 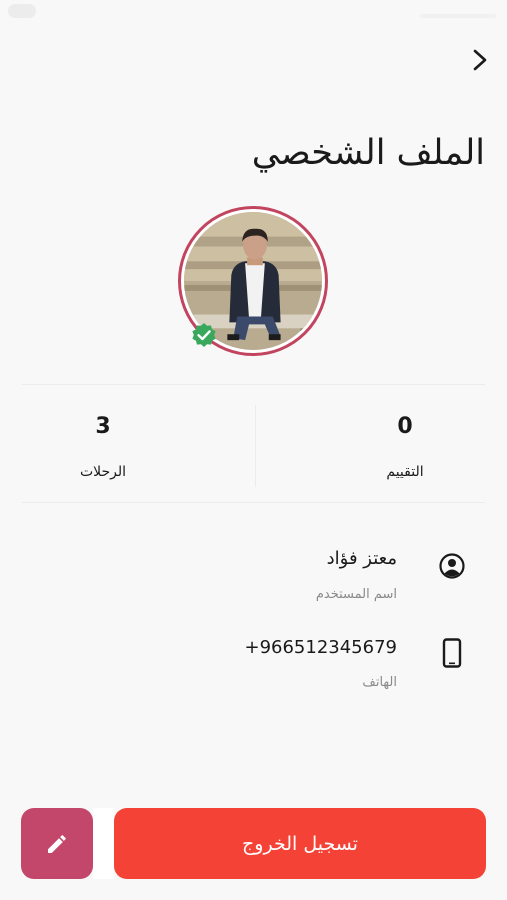 What do you see at coordinates (405, 472) in the screenshot?
I see `rating-label: التقييم` at bounding box center [405, 472].